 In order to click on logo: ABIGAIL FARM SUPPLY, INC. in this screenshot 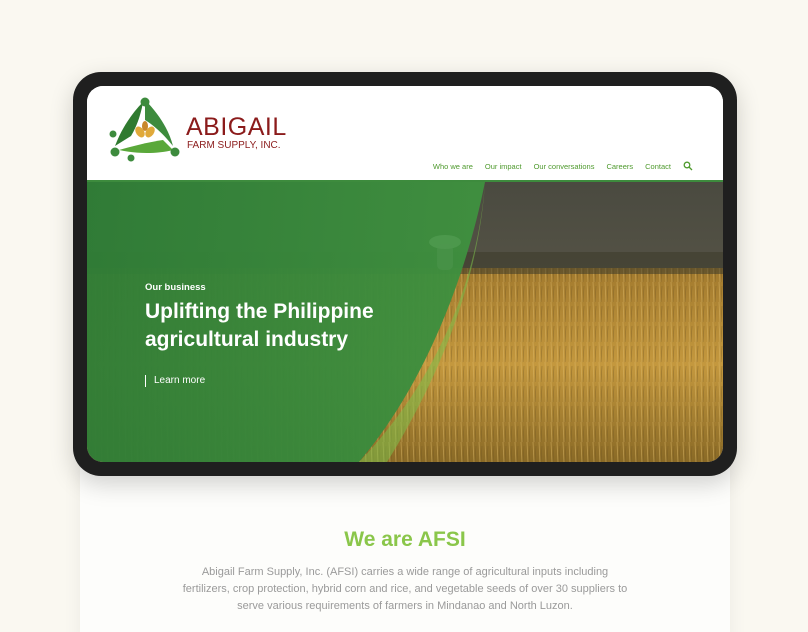, I will do `click(209, 129)`.